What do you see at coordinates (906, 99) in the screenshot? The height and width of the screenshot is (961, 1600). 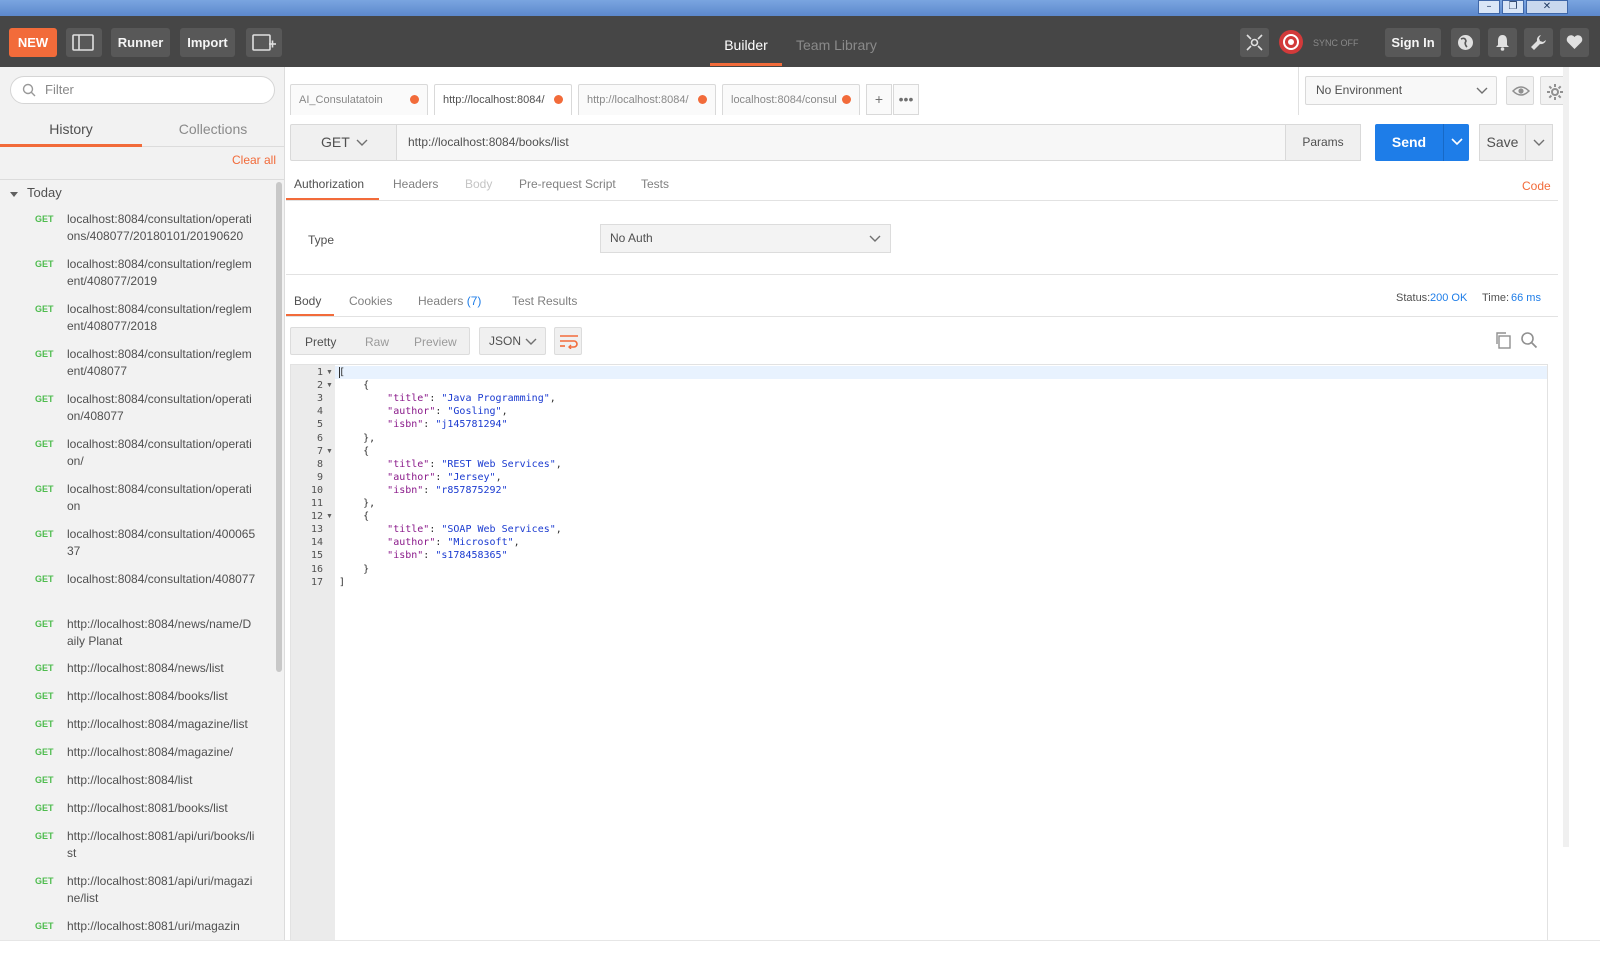 I see `more-tabs-button: •••` at bounding box center [906, 99].